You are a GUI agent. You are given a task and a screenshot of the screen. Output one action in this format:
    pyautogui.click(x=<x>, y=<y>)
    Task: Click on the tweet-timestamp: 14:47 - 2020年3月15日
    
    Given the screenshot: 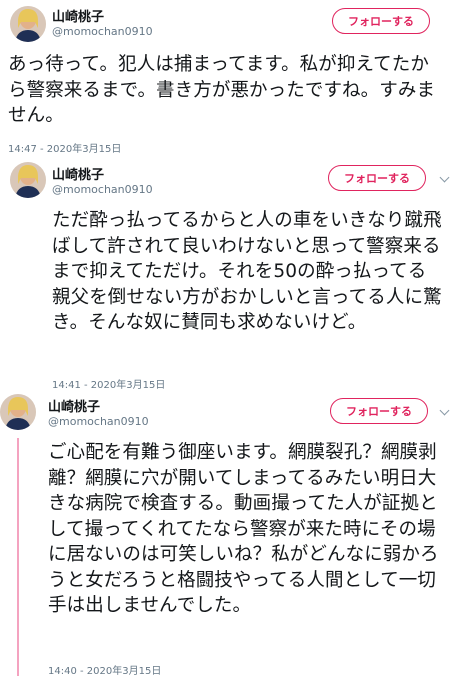 What is the action you would take?
    pyautogui.click(x=64, y=147)
    